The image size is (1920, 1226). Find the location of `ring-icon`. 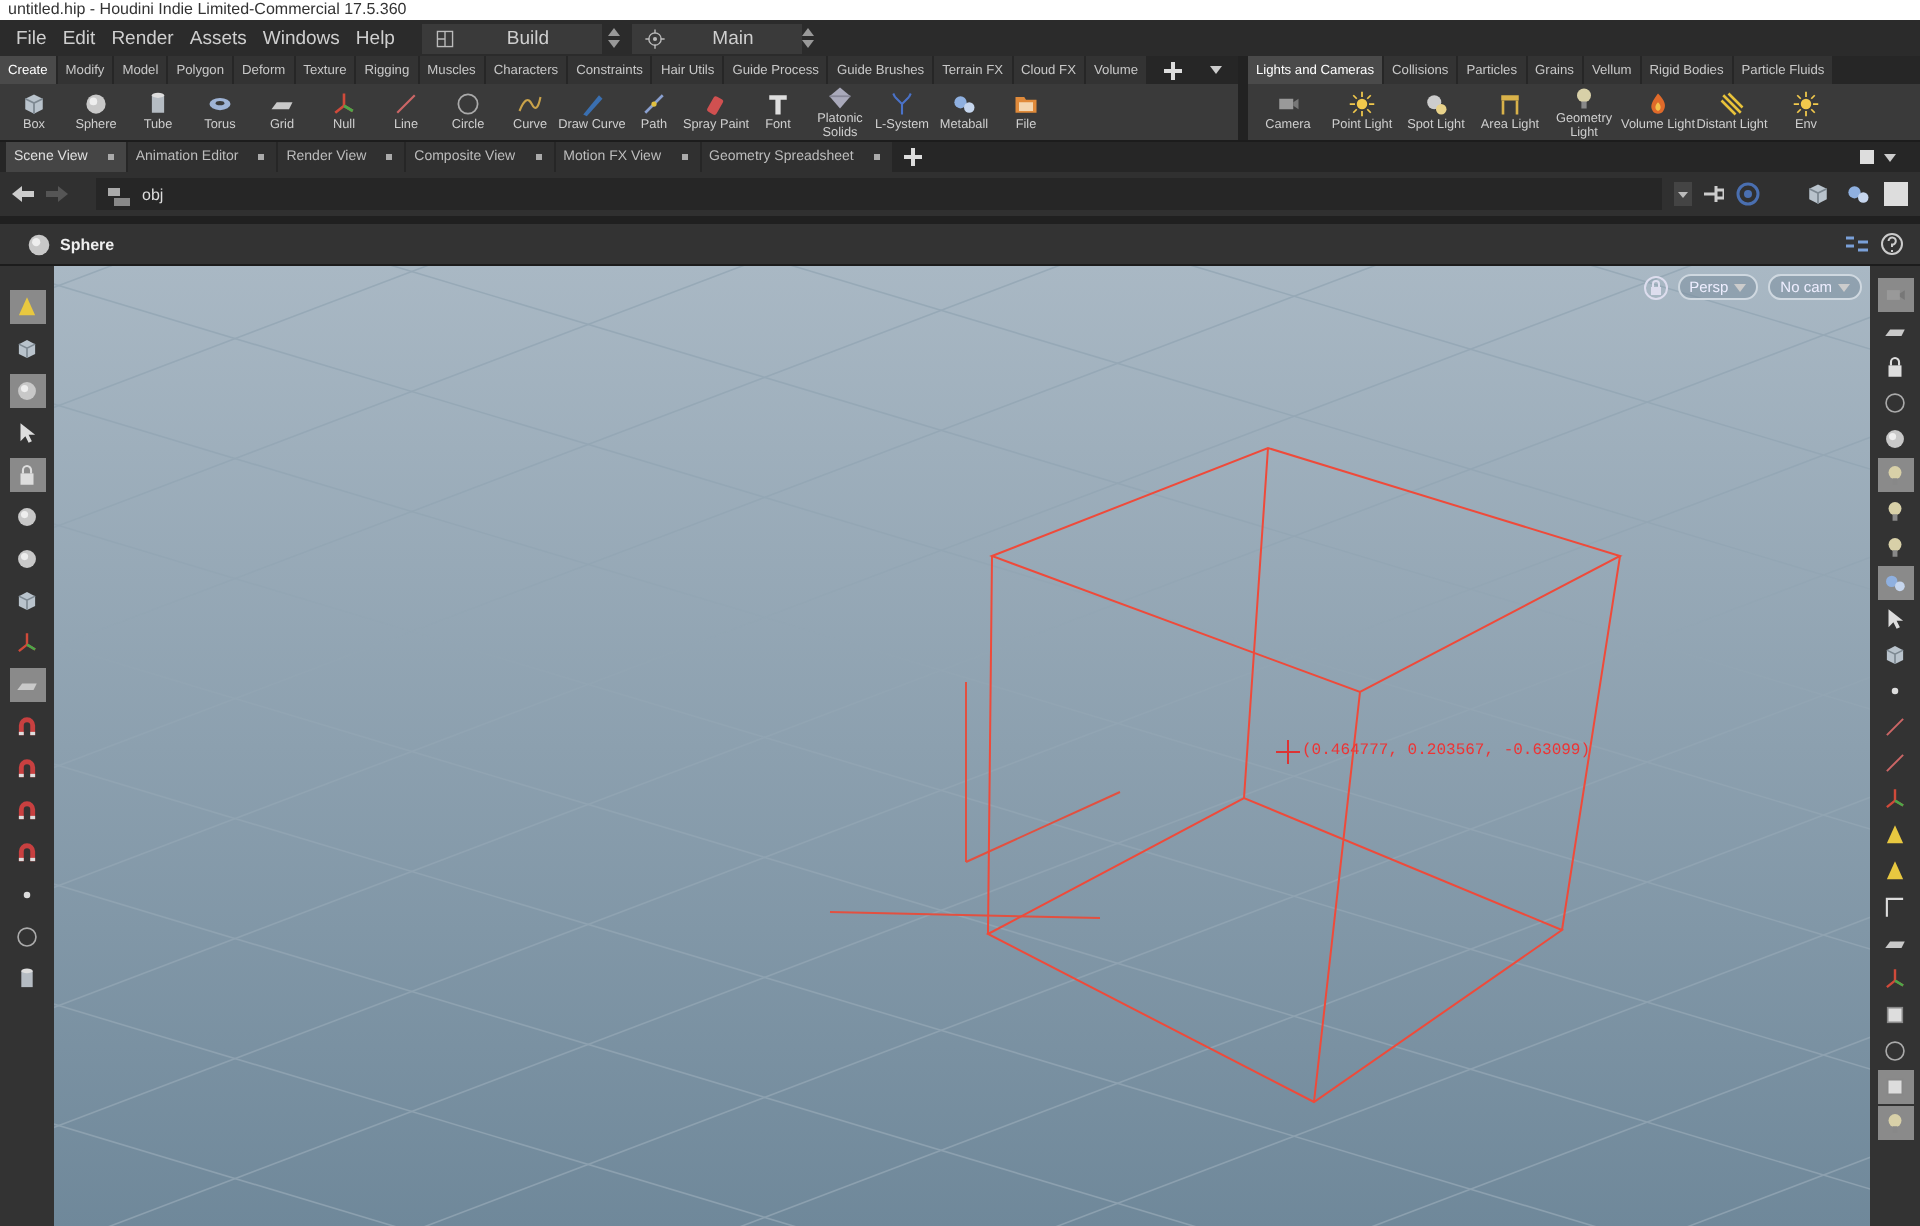

ring-icon is located at coordinates (1748, 194).